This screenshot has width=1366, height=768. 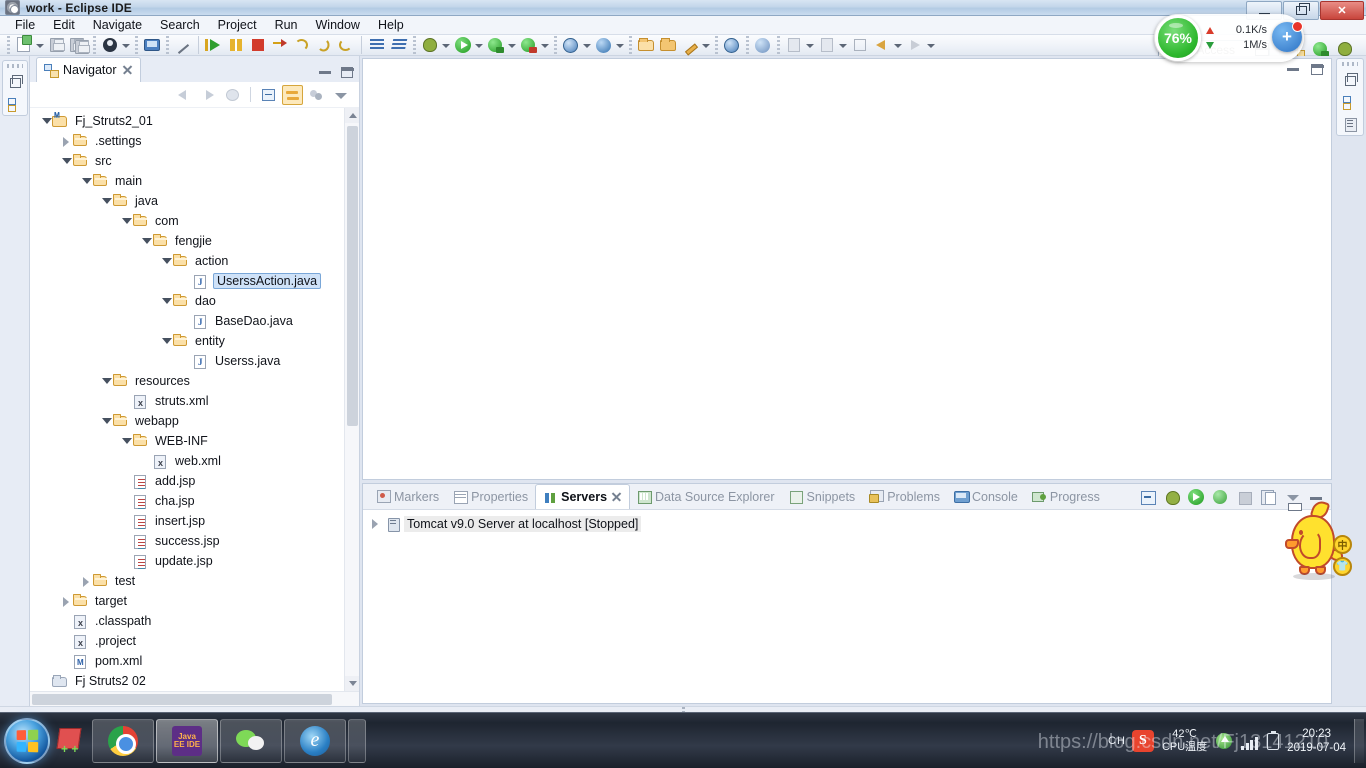 I want to click on tree-item: Userss.java, so click(x=194, y=361).